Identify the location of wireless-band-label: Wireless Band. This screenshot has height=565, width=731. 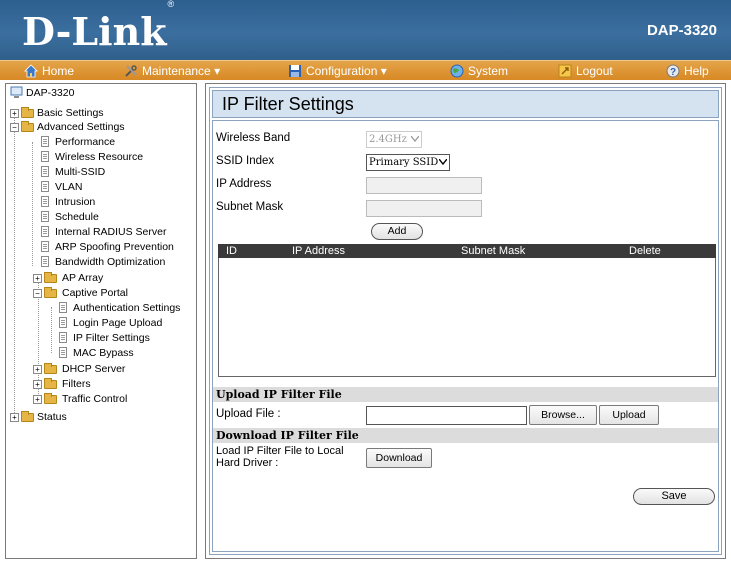
(253, 138).